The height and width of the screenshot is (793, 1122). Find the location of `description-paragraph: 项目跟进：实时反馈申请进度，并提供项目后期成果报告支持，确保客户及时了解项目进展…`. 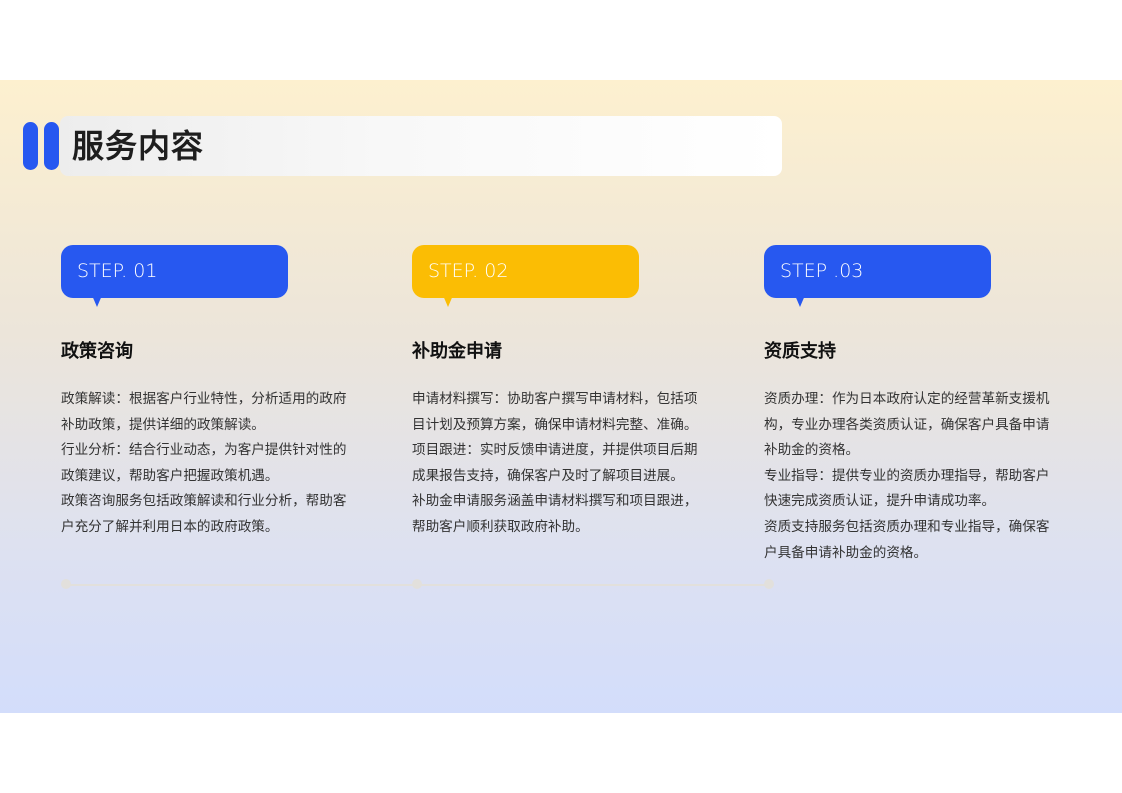

description-paragraph: 项目跟进：实时反馈申请进度，并提供项目后期成果报告支持，确保客户及时了解项目进展… is located at coordinates (555, 463).